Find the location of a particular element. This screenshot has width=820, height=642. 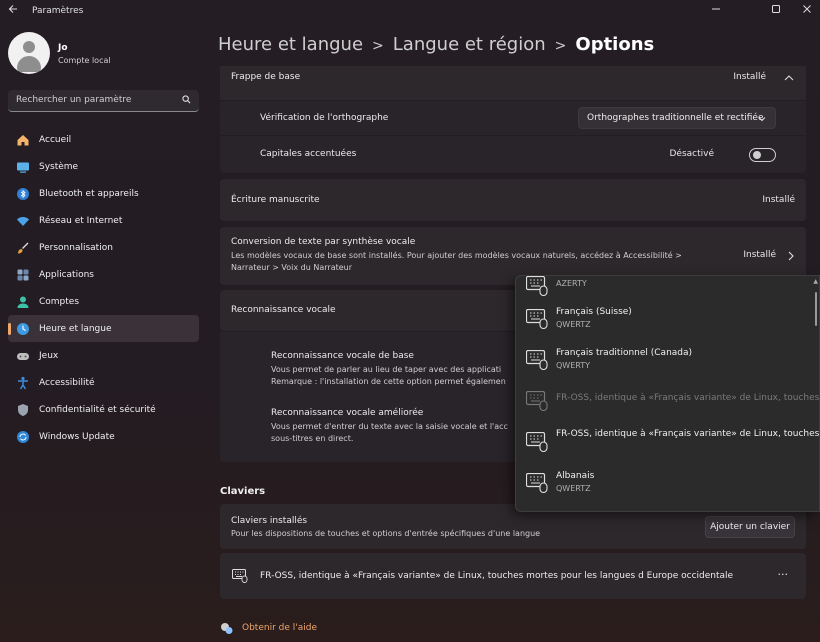

flyout-item-francais-traditionnel-canada: Français traditionnel (Canada) QWERTY is located at coordinates (666, 364).